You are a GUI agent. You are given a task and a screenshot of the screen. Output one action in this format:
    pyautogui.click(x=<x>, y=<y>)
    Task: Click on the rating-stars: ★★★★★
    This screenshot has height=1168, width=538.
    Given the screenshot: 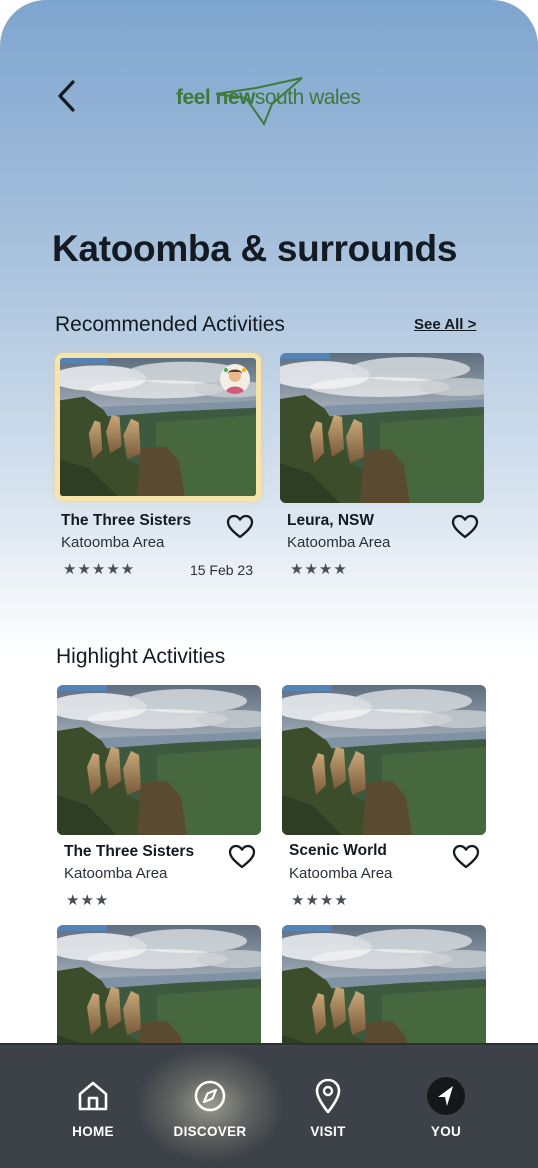 What is the action you would take?
    pyautogui.click(x=99, y=569)
    